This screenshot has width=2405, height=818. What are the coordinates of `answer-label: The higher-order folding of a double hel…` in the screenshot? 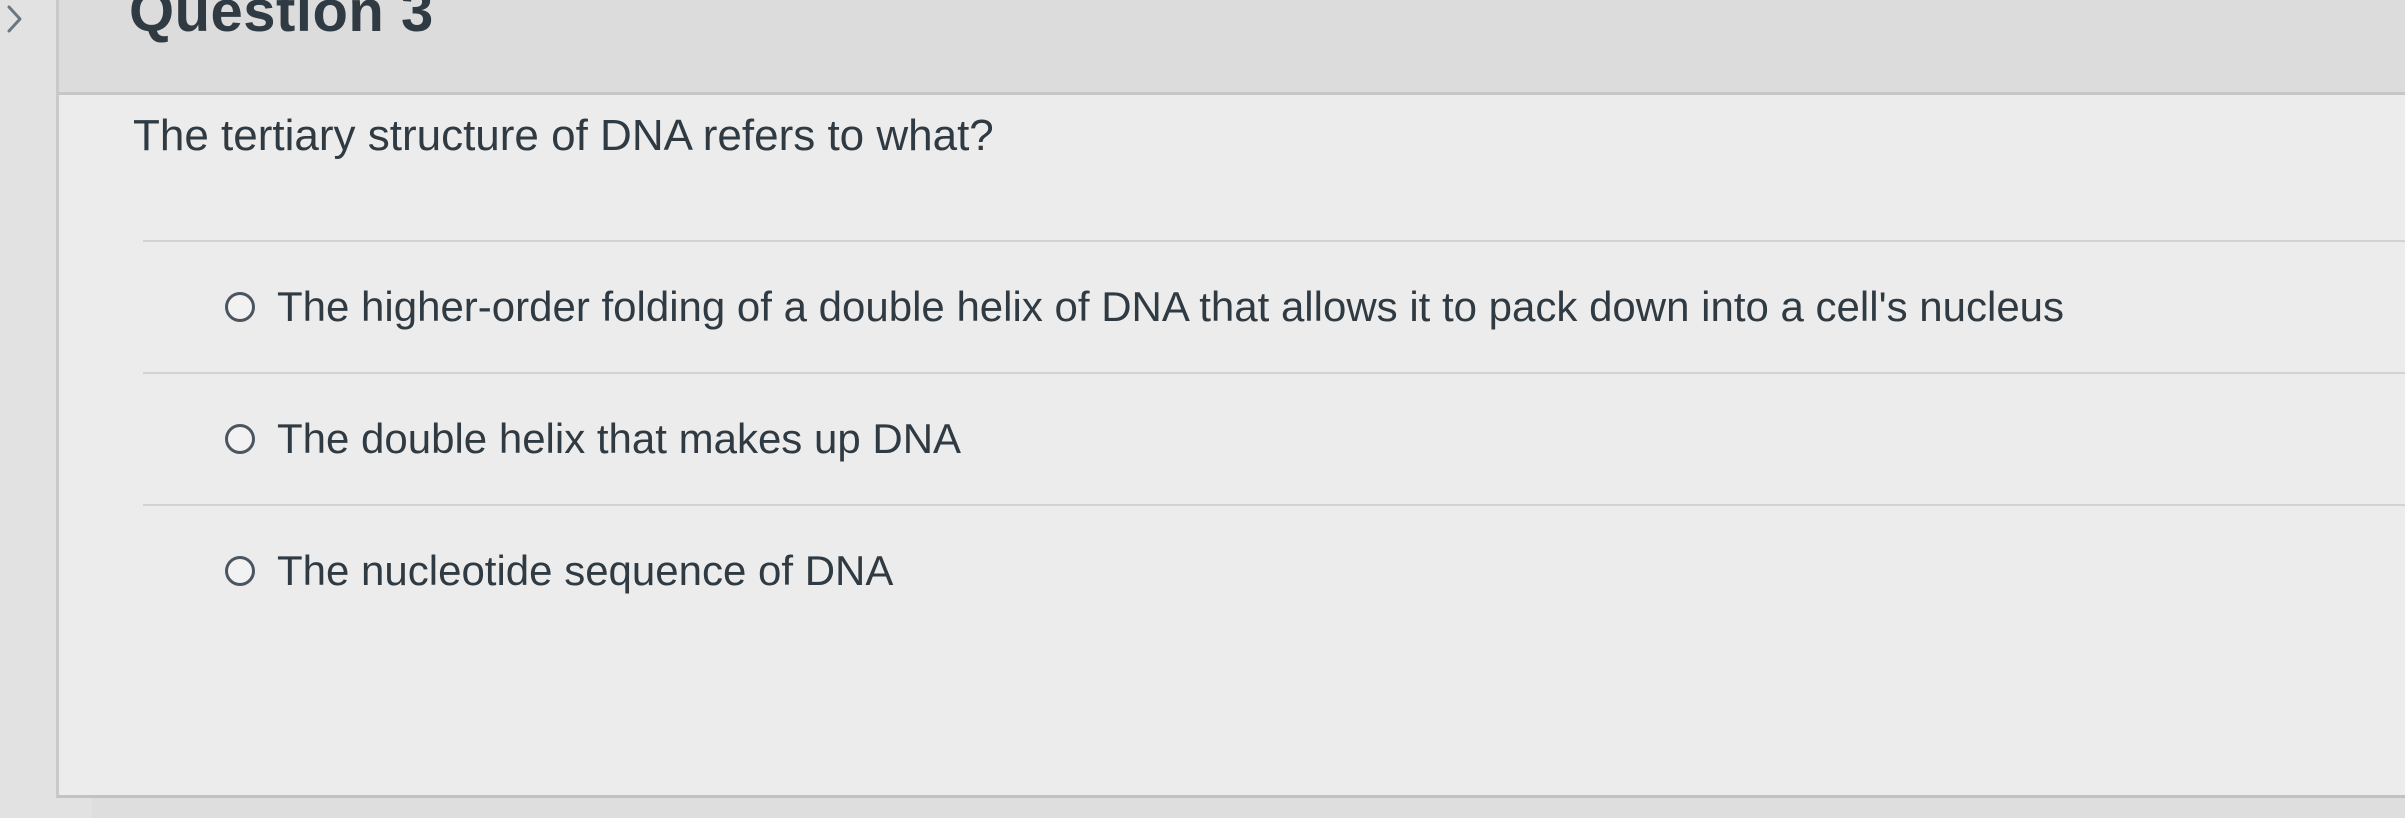 It's located at (1170, 307).